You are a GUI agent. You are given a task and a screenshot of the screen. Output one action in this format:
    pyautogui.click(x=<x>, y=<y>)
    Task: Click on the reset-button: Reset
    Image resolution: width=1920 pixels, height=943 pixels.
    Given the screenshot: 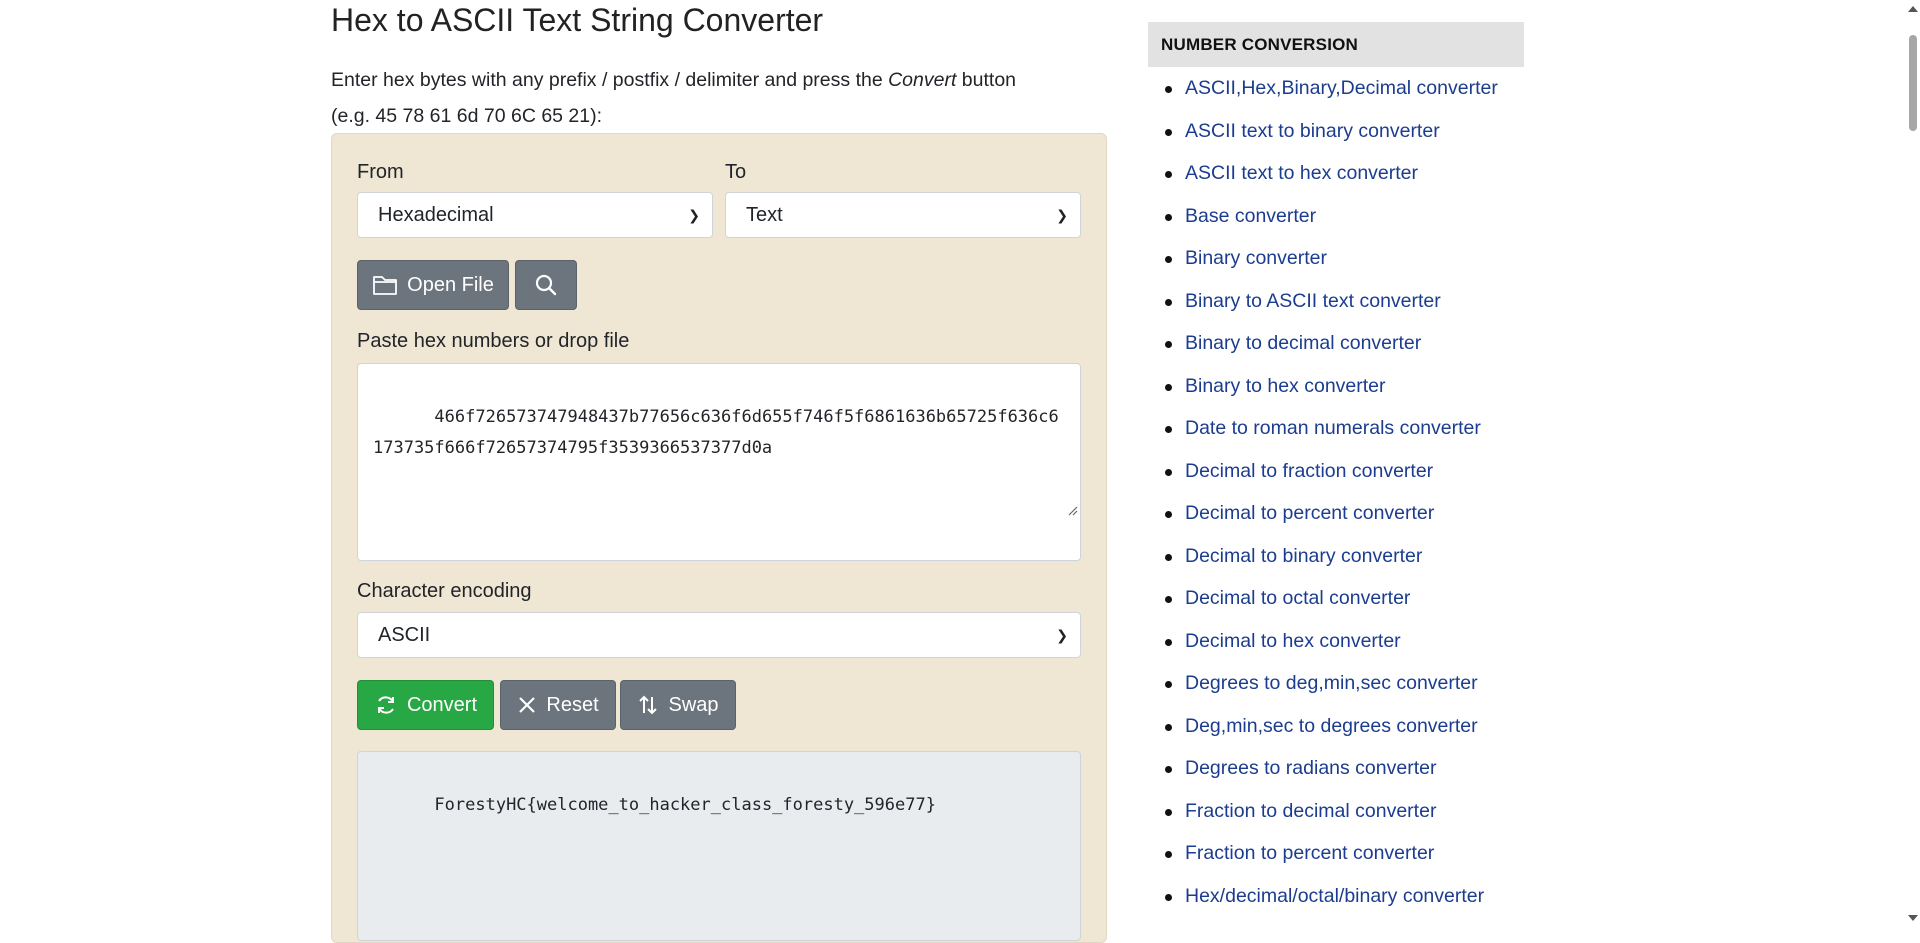 What is the action you would take?
    pyautogui.click(x=558, y=705)
    